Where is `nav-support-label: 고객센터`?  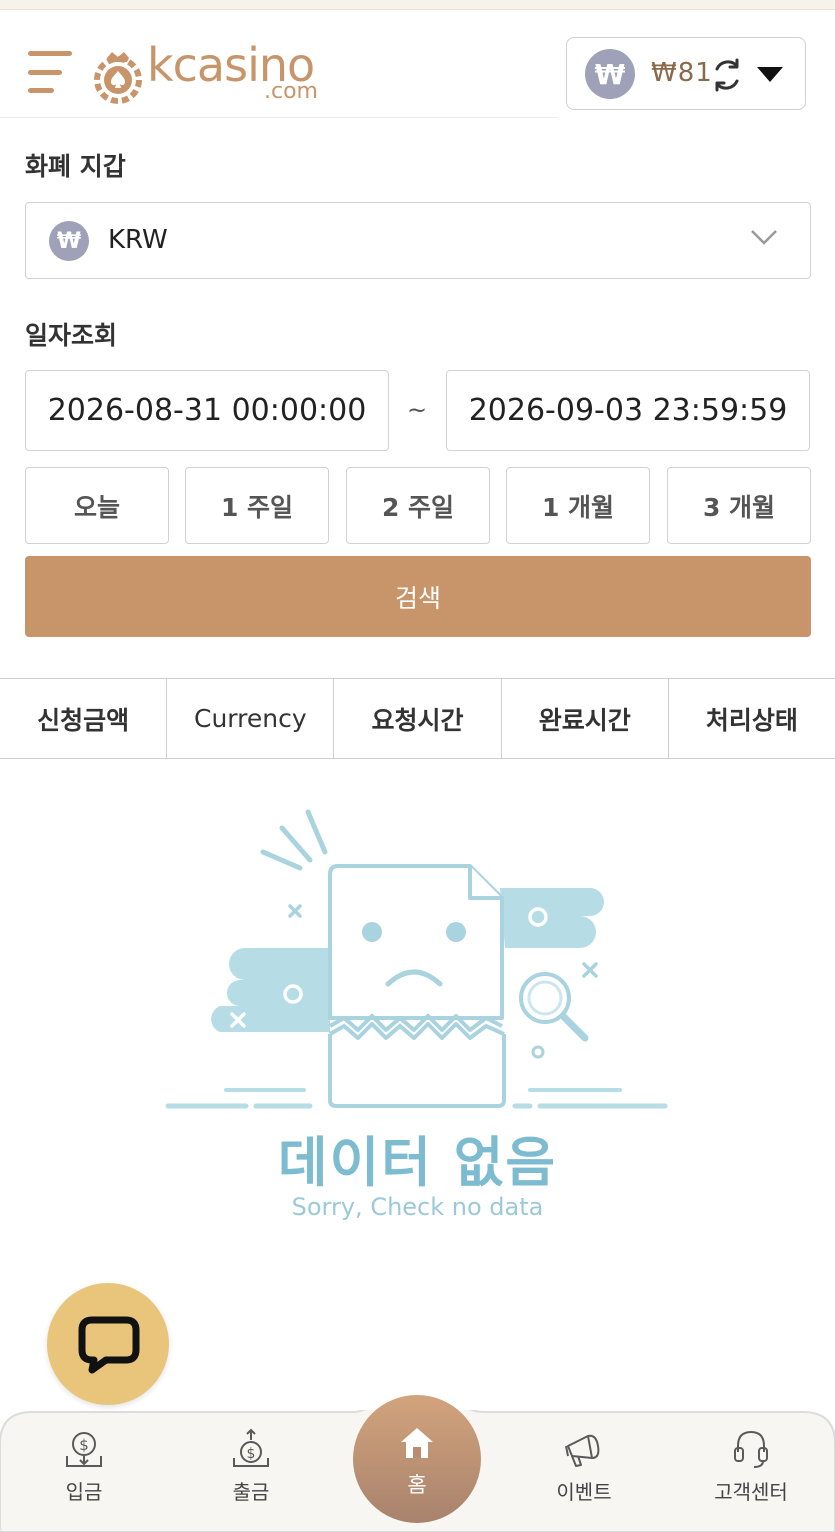 nav-support-label: 고객센터 is located at coordinates (751, 1492).